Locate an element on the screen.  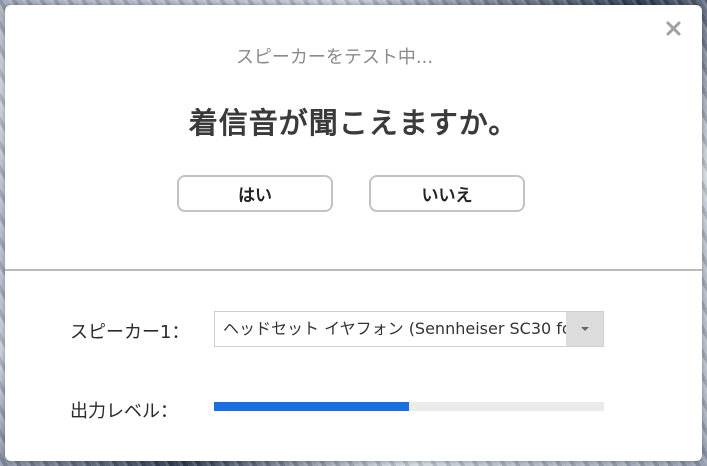
output-level-meter is located at coordinates (409, 406).